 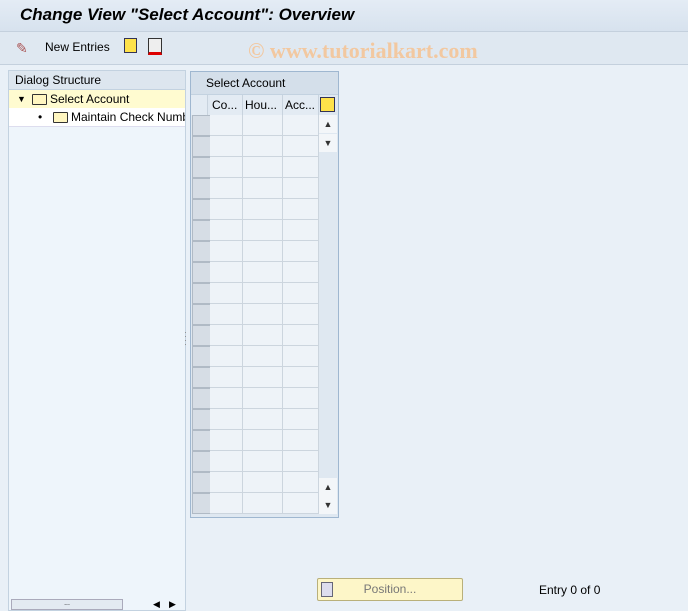 What do you see at coordinates (199, 105) in the screenshot?
I see `select-all-cell` at bounding box center [199, 105].